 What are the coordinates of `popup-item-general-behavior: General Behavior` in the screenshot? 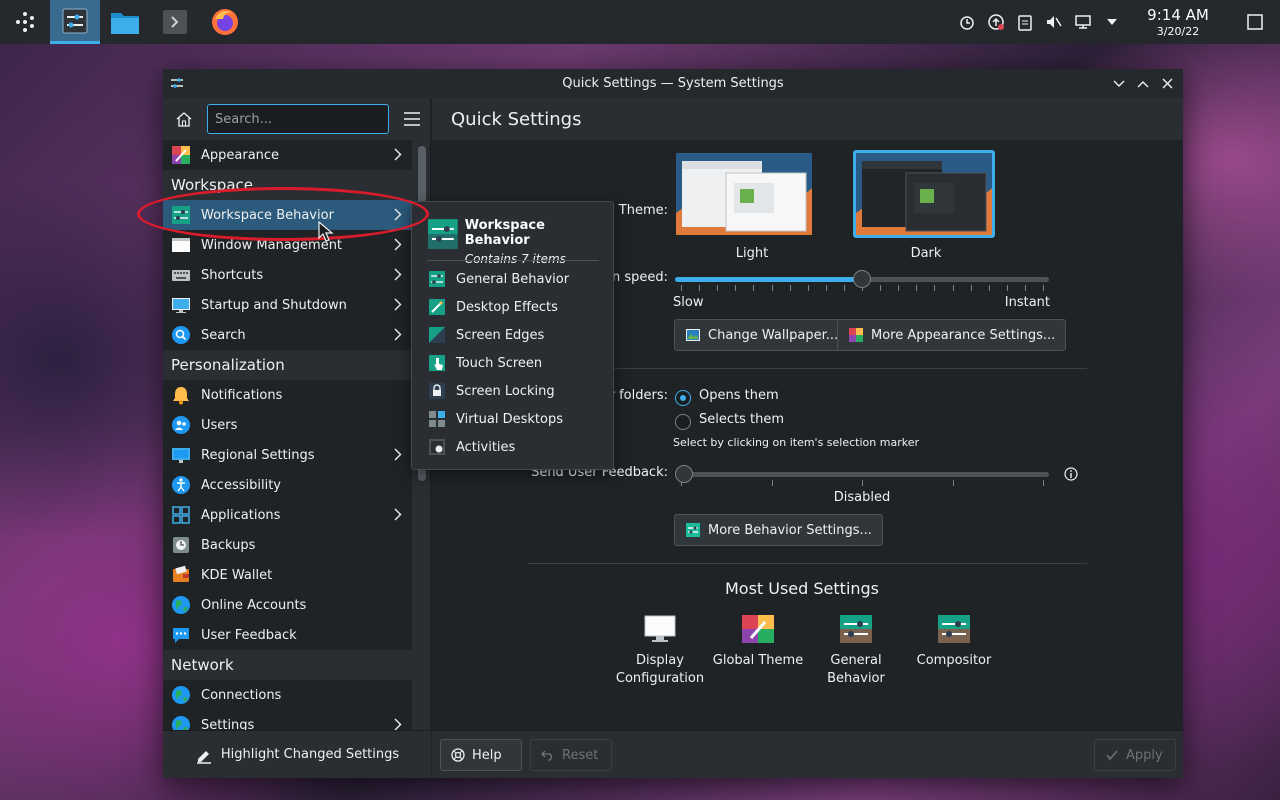 It's located at (498, 279).